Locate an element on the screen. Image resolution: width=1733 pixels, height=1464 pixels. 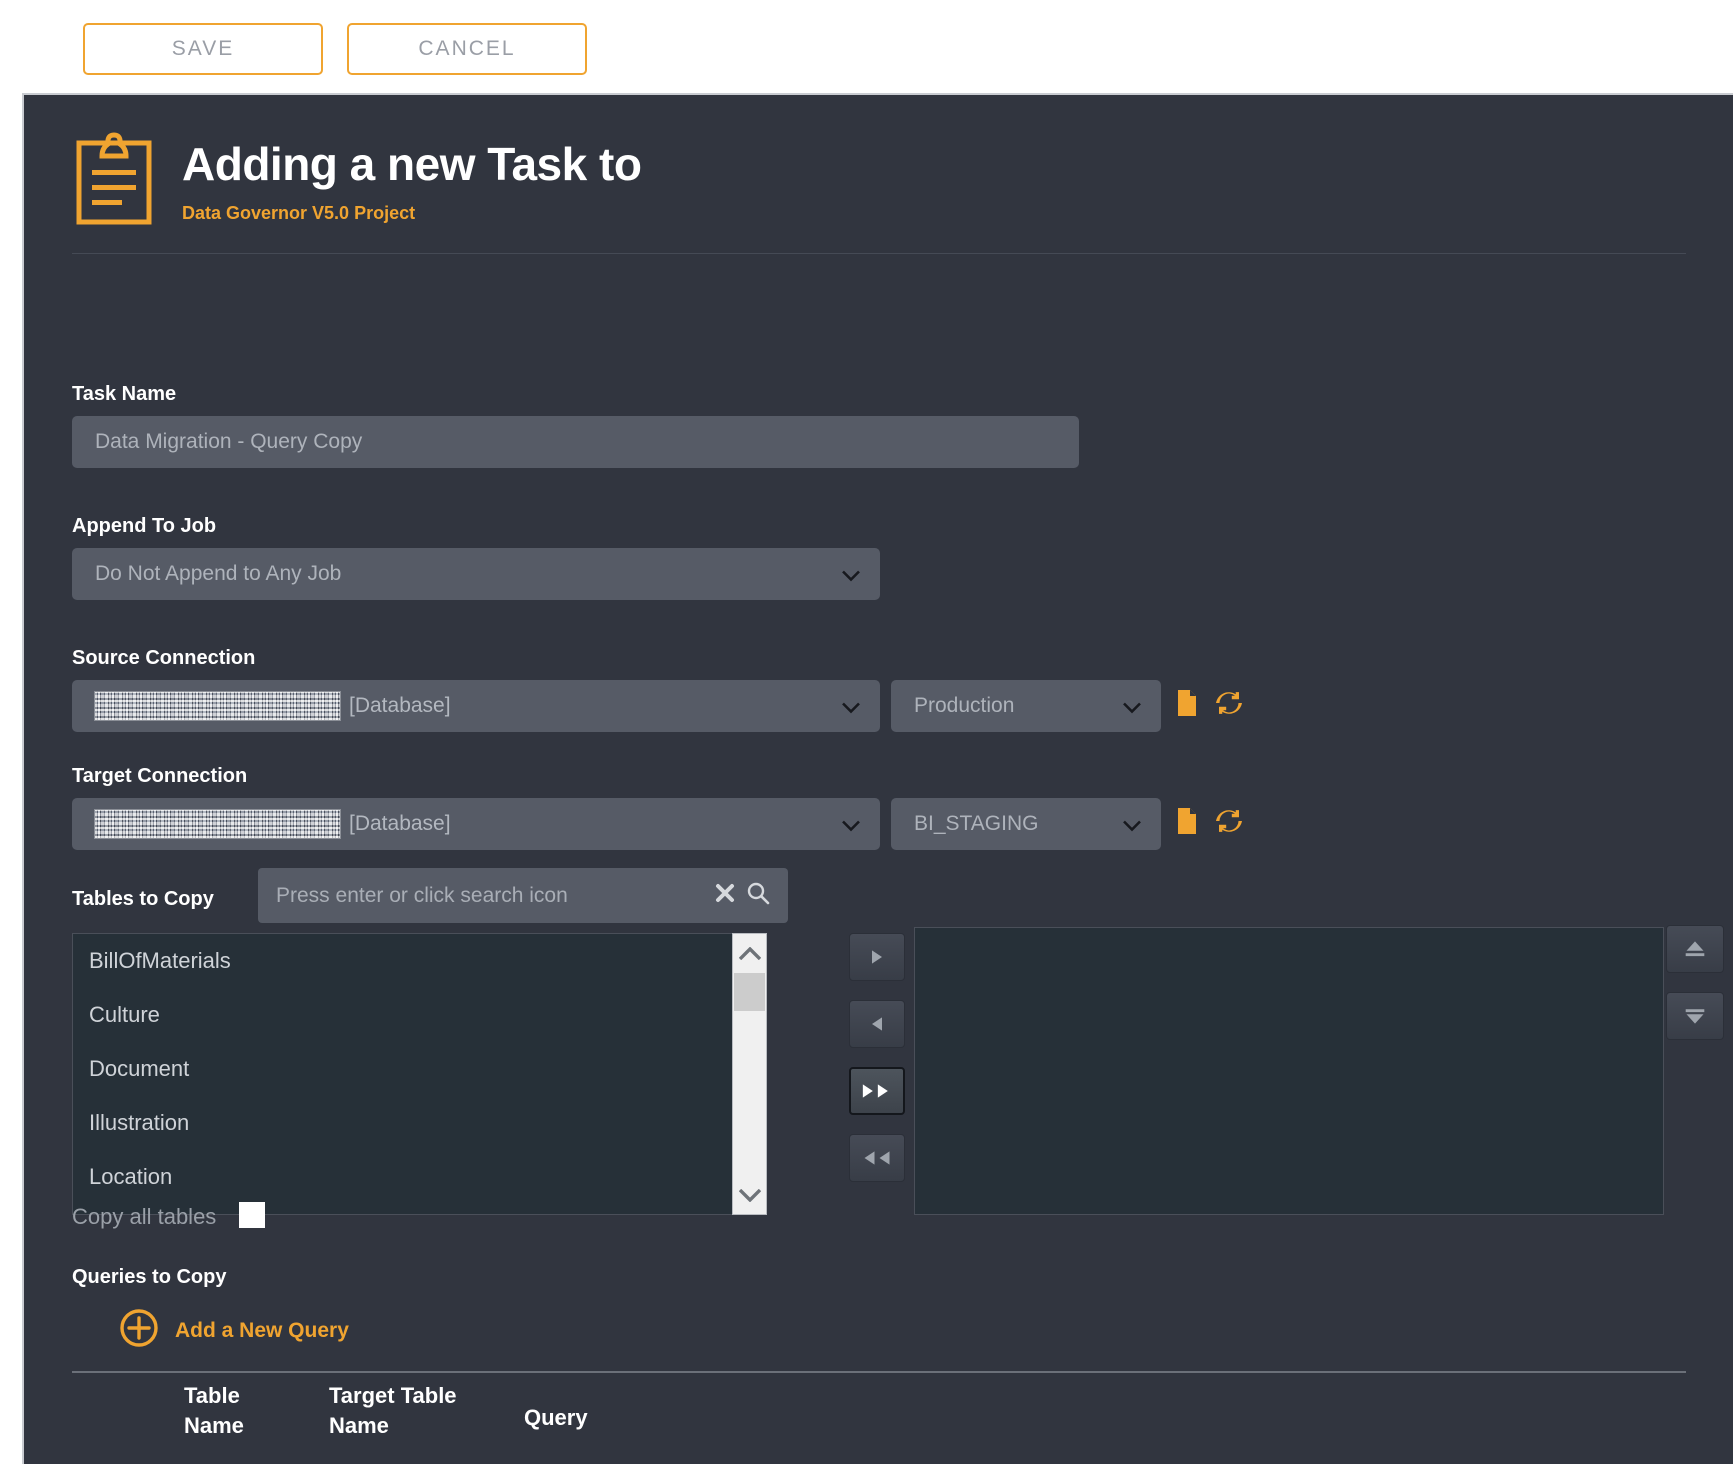
page-title: Adding a new Task to is located at coordinates (412, 164).